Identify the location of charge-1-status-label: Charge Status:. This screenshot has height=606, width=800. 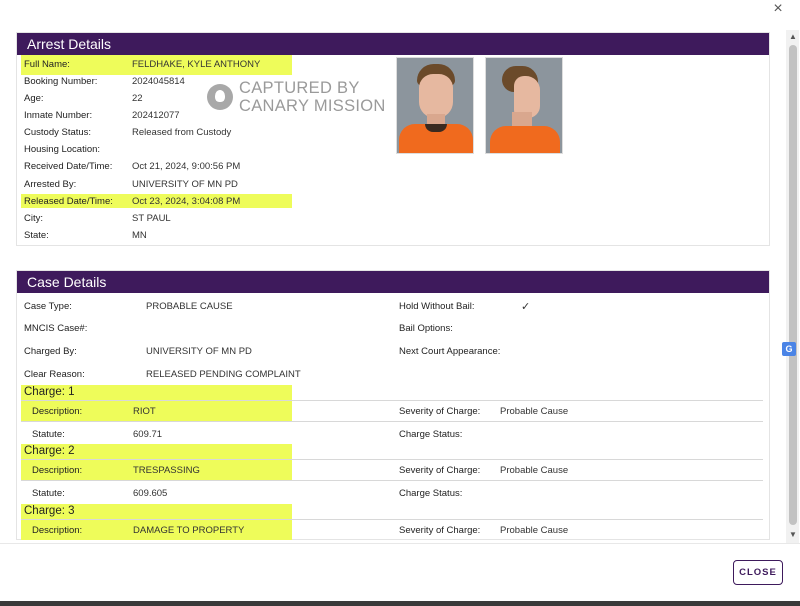
(431, 434).